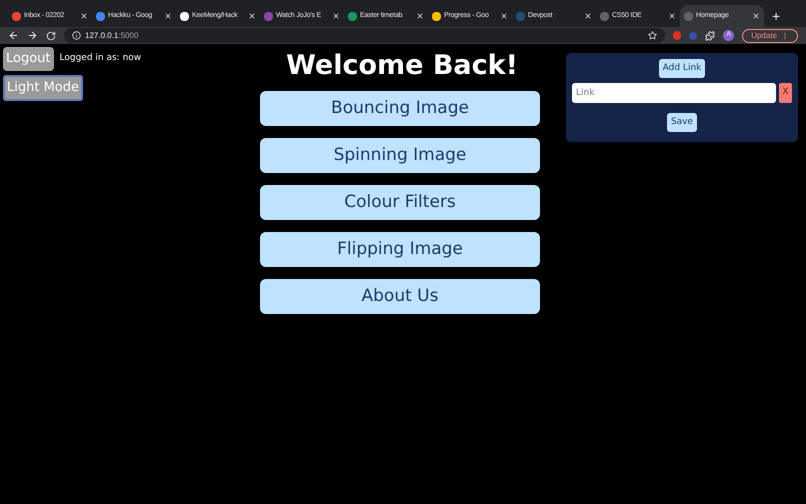 This screenshot has height=504, width=806. What do you see at coordinates (710, 35) in the screenshot?
I see `extensions-icon` at bounding box center [710, 35].